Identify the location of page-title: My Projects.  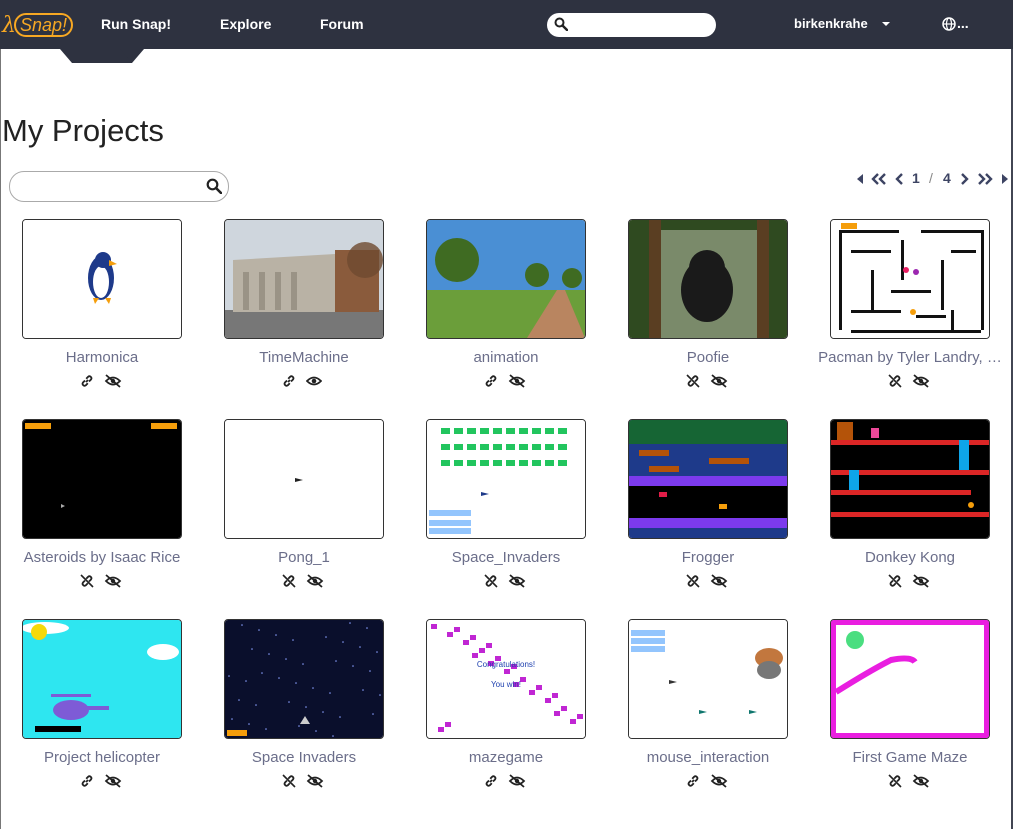
(83, 130).